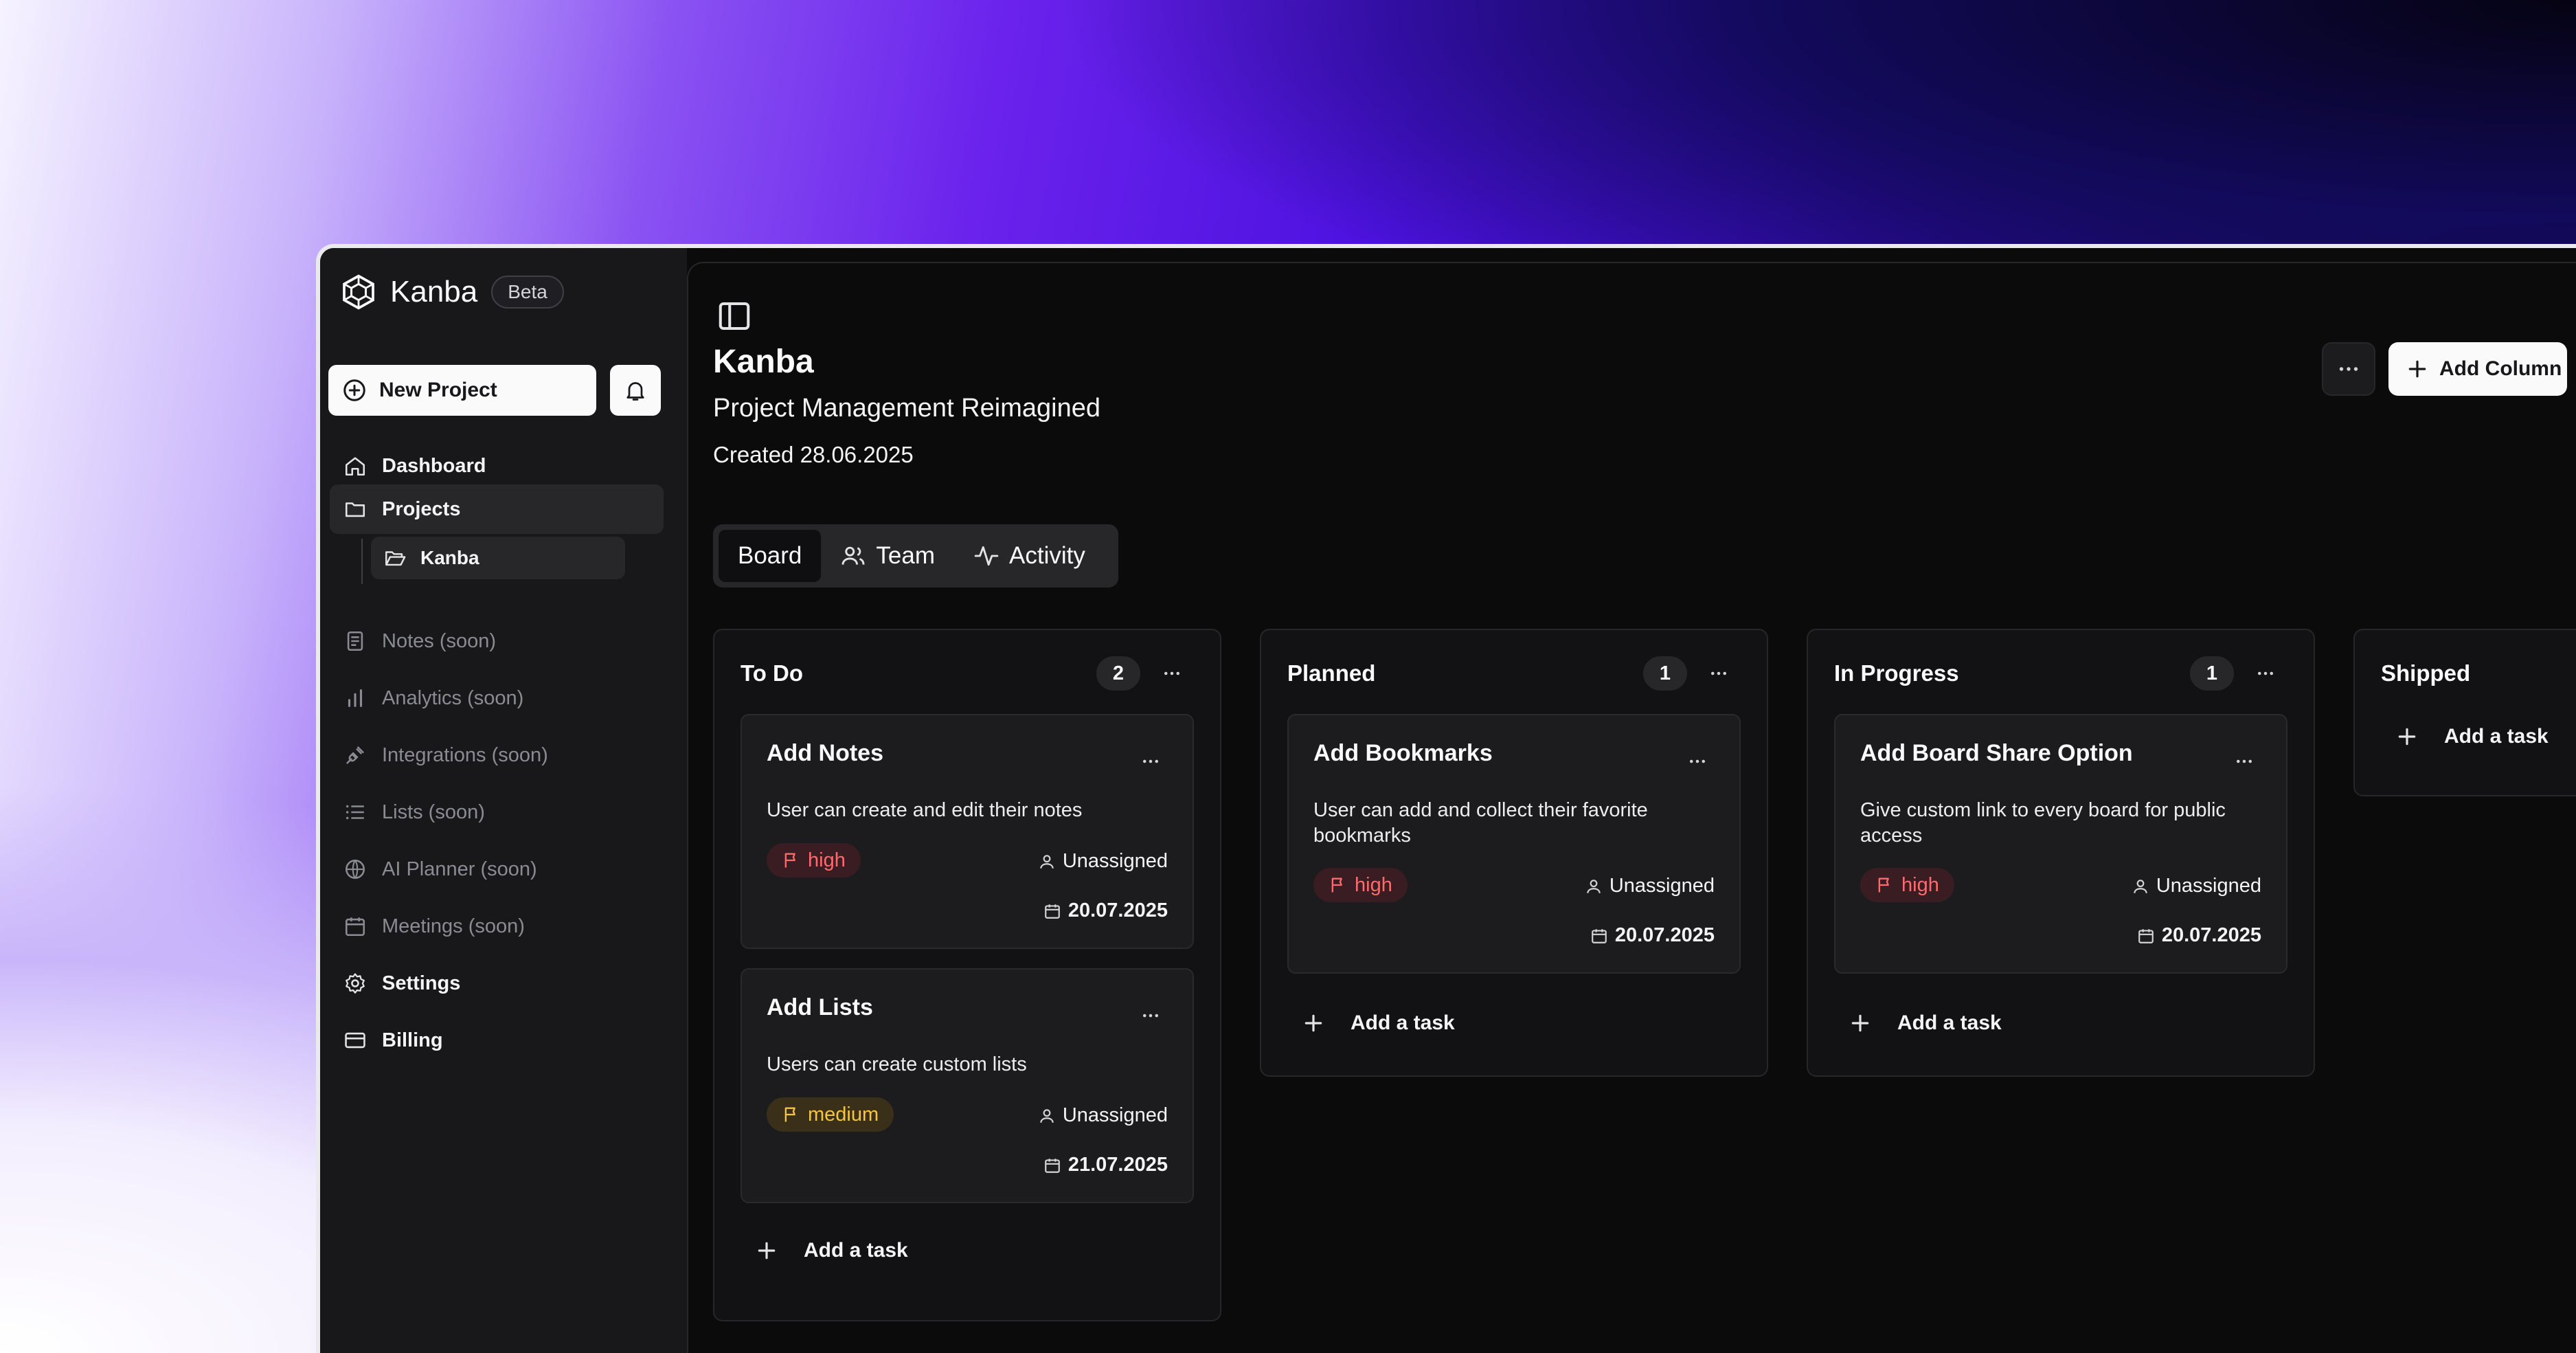  I want to click on notes-icon, so click(355, 641).